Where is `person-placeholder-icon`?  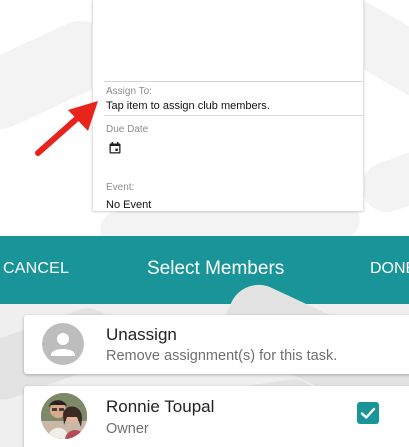 person-placeholder-icon is located at coordinates (63, 344).